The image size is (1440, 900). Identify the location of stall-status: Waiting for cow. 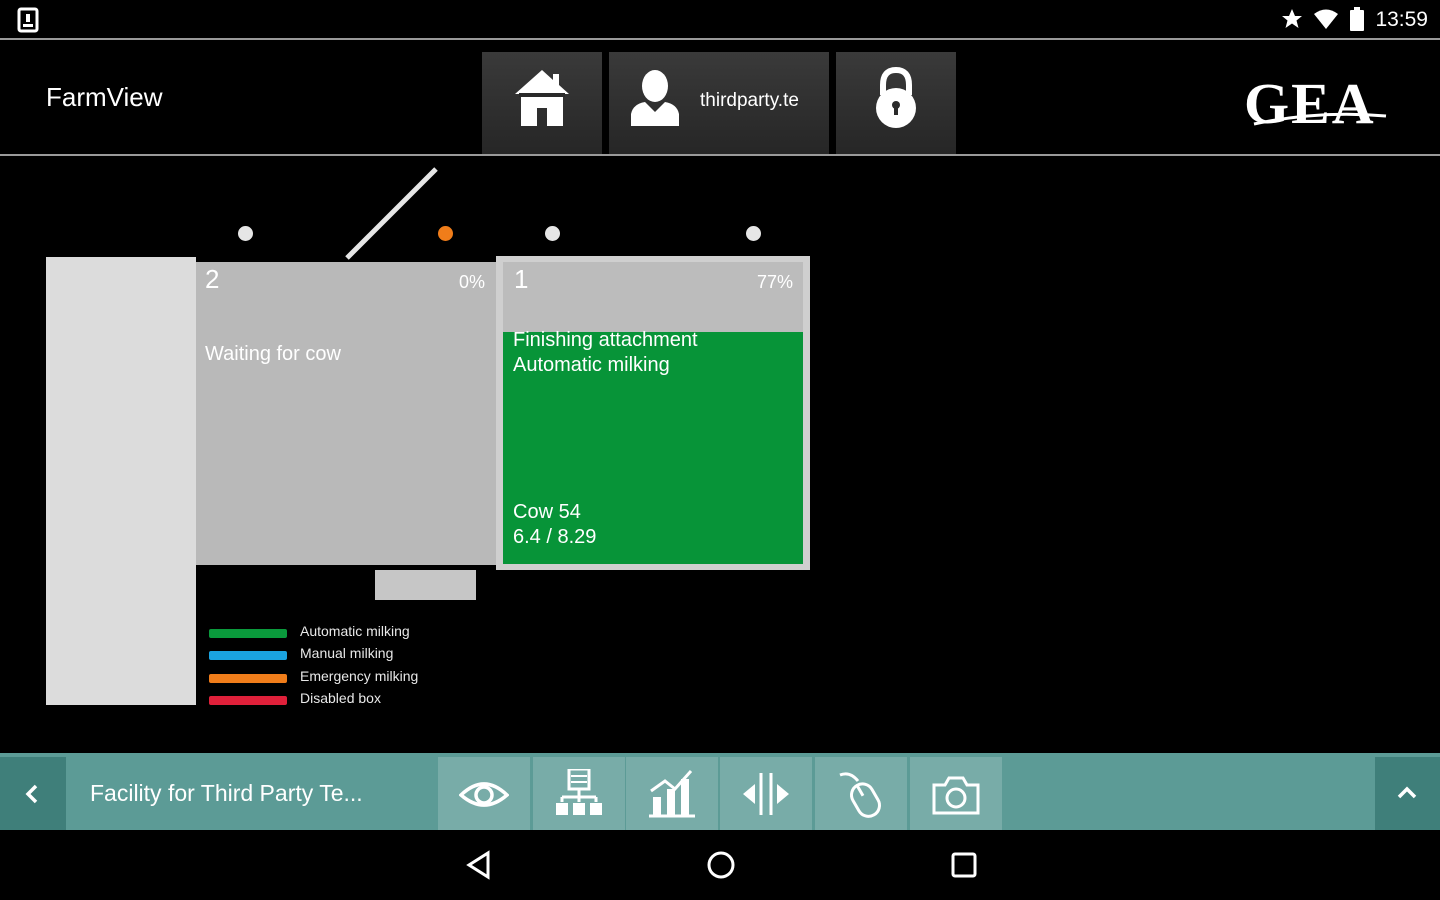
(273, 354).